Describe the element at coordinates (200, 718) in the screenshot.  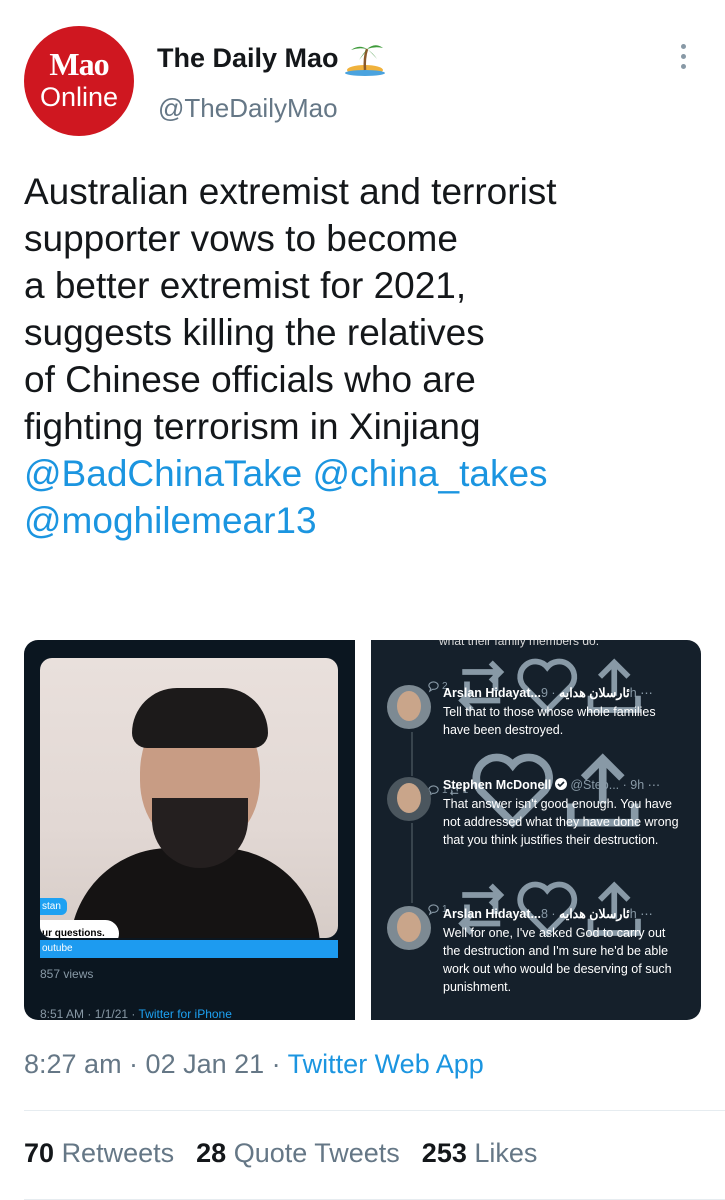
I see `person-hair` at that location.